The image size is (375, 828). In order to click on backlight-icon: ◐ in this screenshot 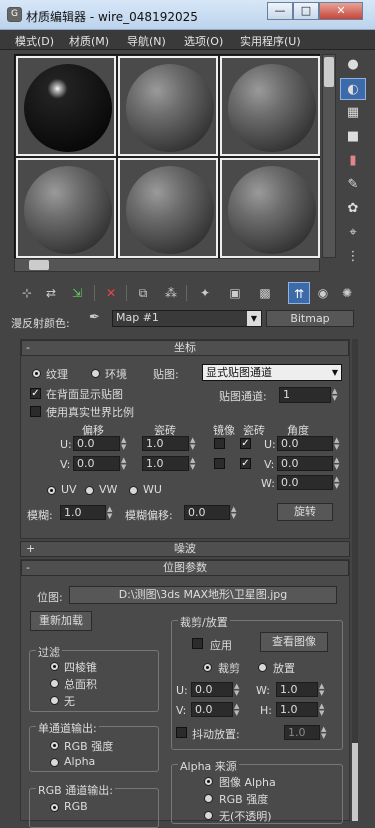, I will do `click(353, 89)`.